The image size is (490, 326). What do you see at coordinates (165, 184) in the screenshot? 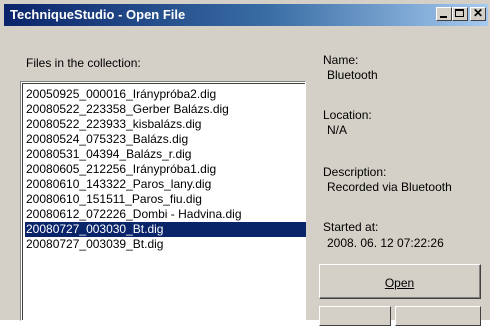
I see `file-list-item: 20080610_143322_Paros_lany.dig` at bounding box center [165, 184].